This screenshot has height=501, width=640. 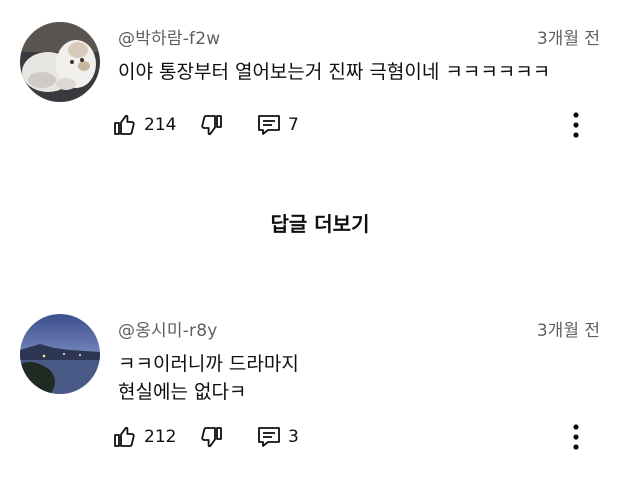 What do you see at coordinates (357, 125) in the screenshot?
I see `comment-actions: 214 7` at bounding box center [357, 125].